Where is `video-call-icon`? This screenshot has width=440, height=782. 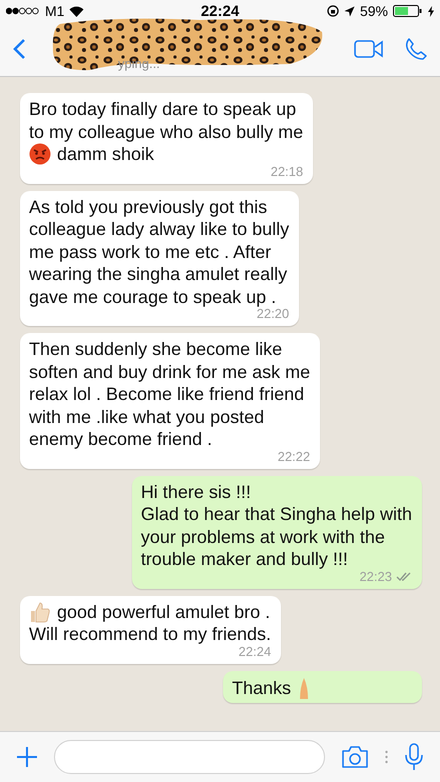 video-call-icon is located at coordinates (369, 49).